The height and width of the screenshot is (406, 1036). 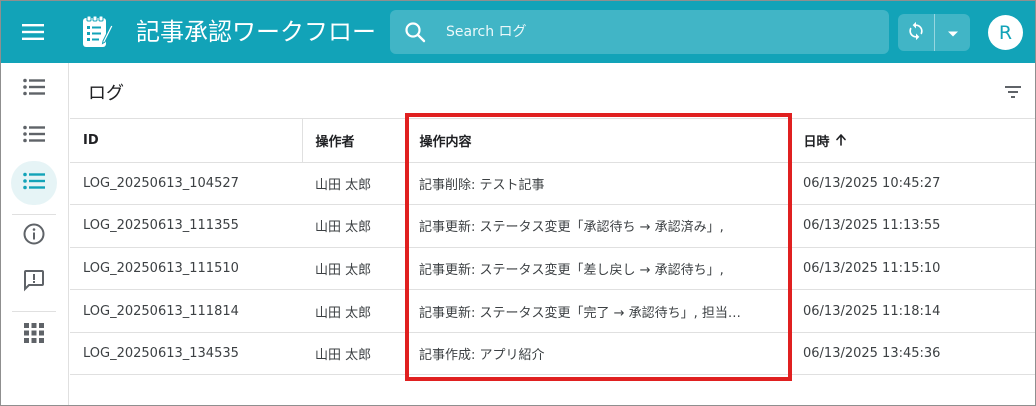 What do you see at coordinates (598, 354) in the screenshot?
I see `cell-description: 記事作成: アプリ紹介` at bounding box center [598, 354].